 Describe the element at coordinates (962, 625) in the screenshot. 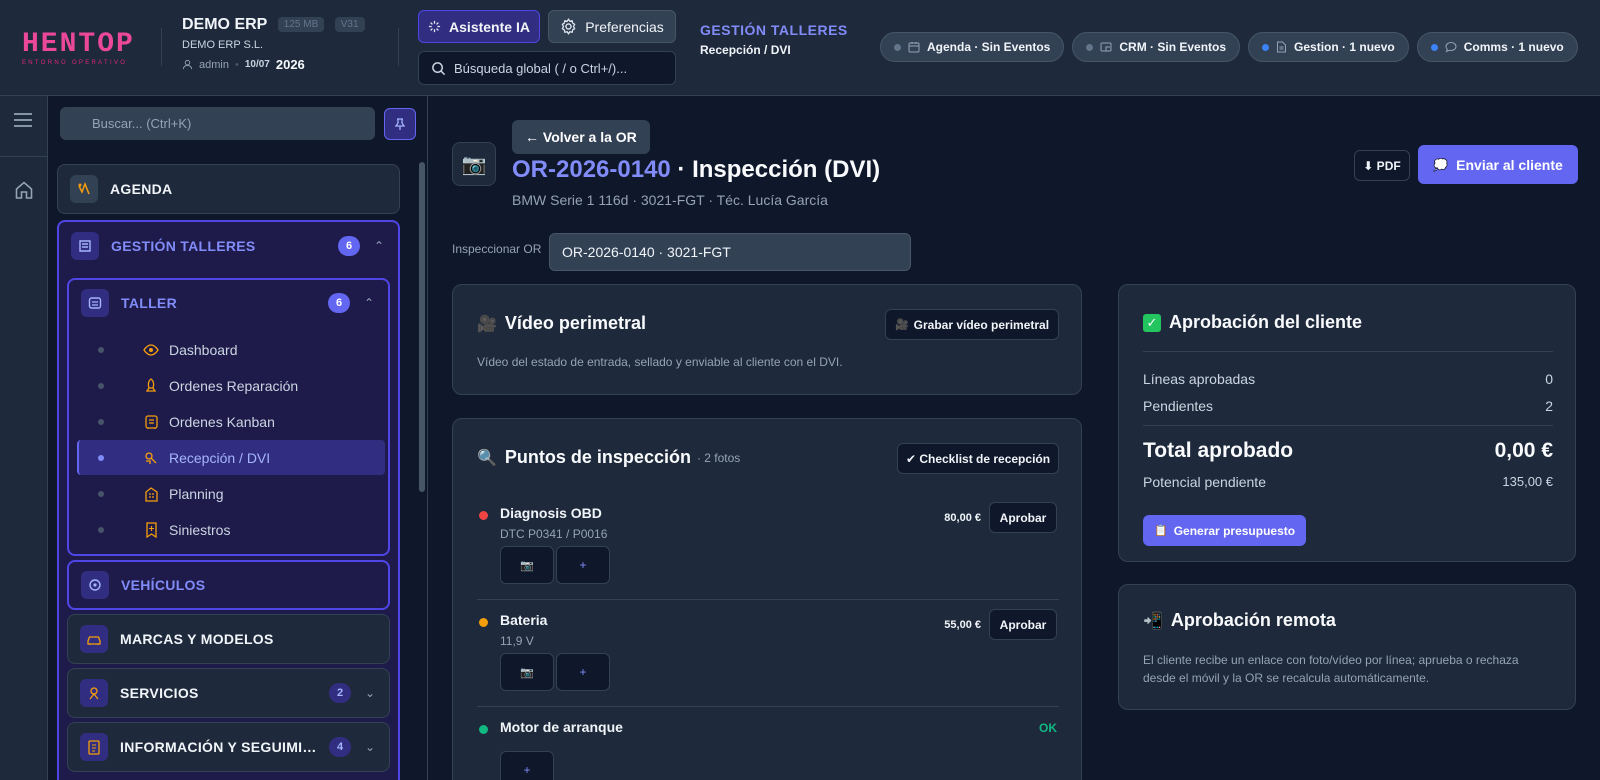

I see `inspection-item-price: 55,00 €` at that location.